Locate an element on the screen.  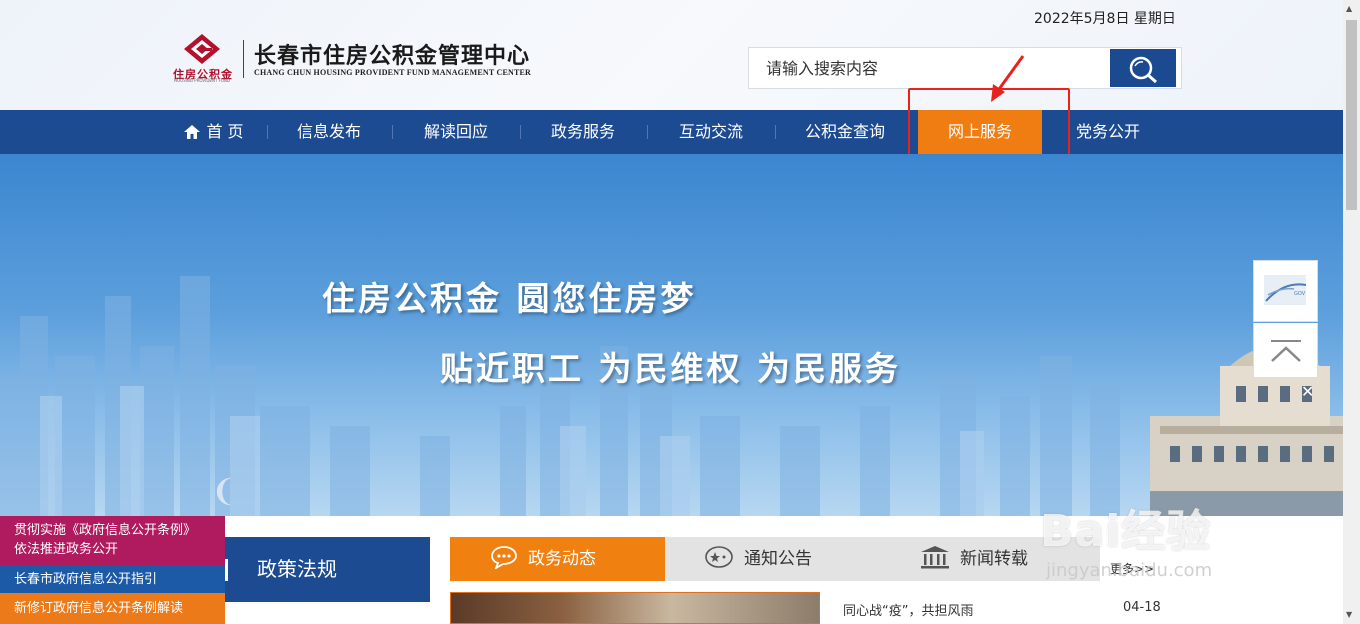
back-to-top-button is located at coordinates (1285, 350).